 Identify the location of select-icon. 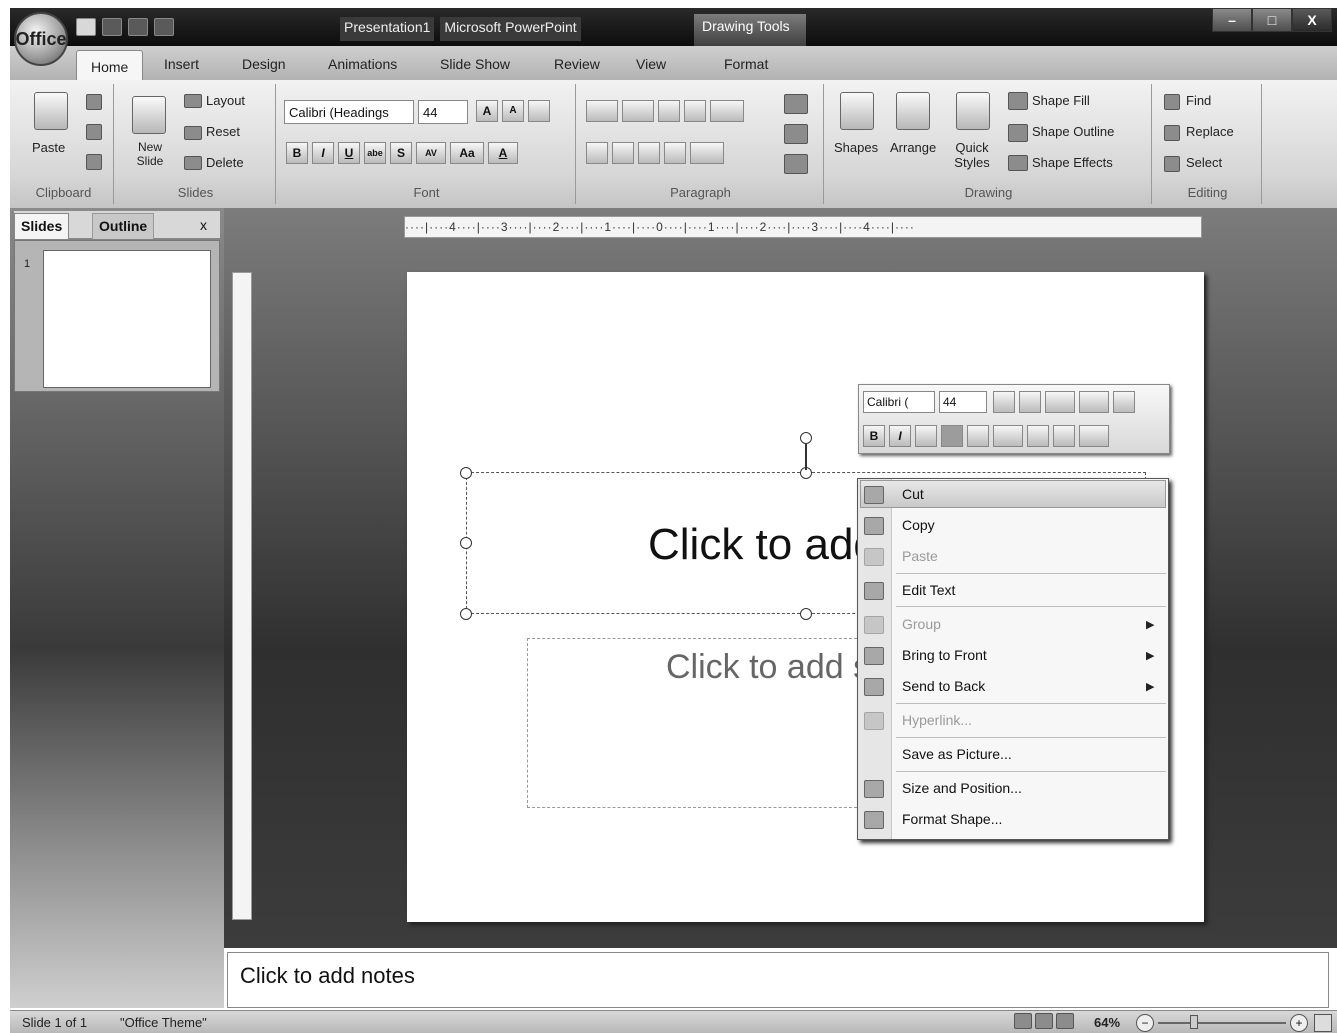
(1172, 164).